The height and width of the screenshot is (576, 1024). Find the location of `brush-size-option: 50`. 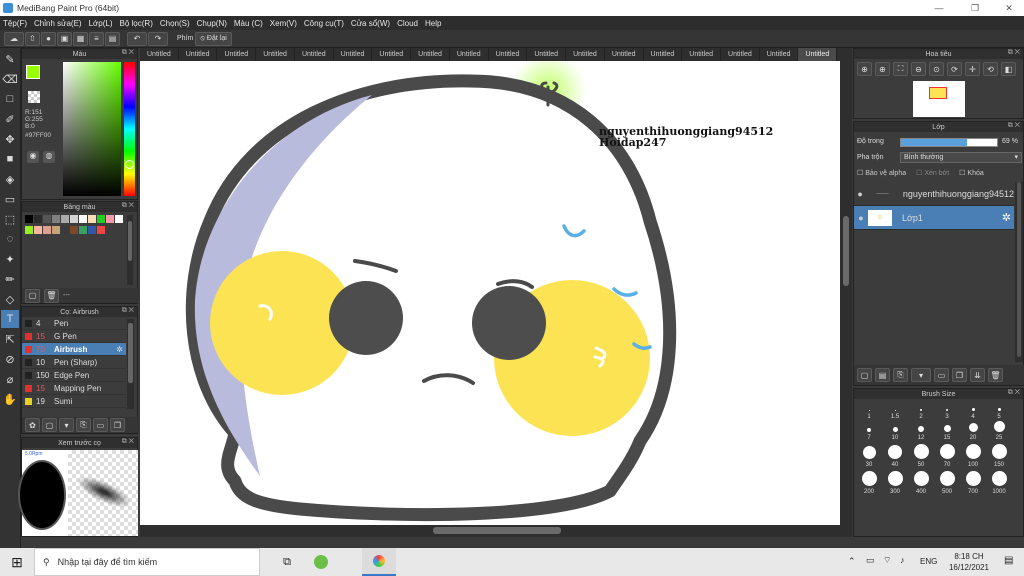

brush-size-option: 50 is located at coordinates (921, 455).